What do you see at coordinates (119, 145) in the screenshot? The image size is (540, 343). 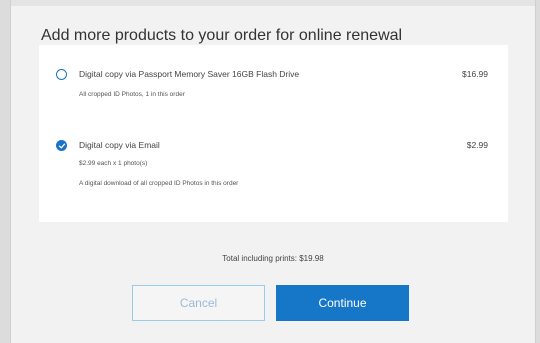 I see `option-label: Digital copy via Email` at bounding box center [119, 145].